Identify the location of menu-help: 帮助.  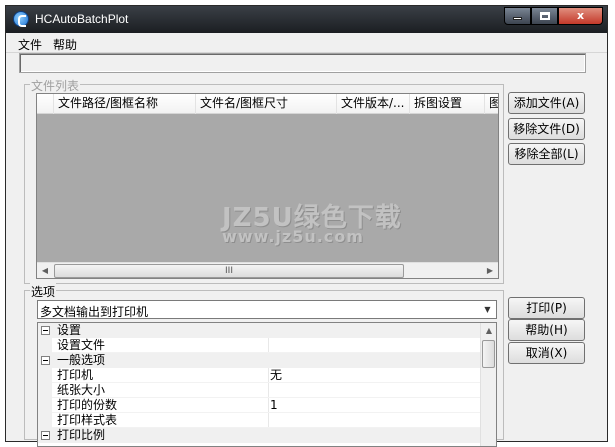
(65, 44).